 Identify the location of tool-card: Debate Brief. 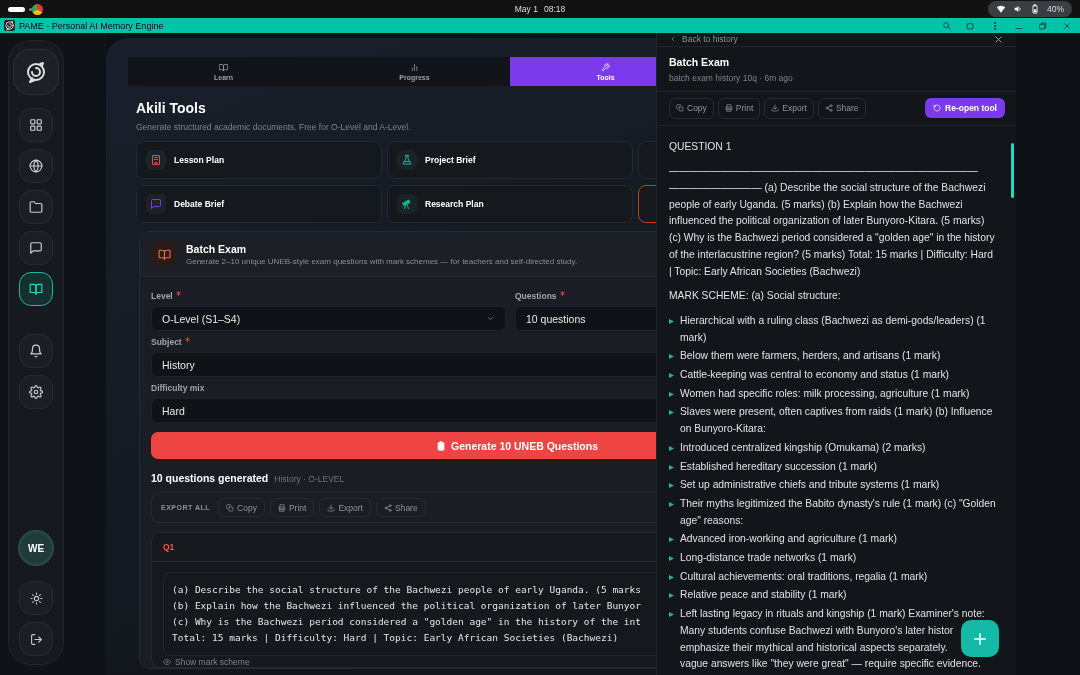
(259, 204).